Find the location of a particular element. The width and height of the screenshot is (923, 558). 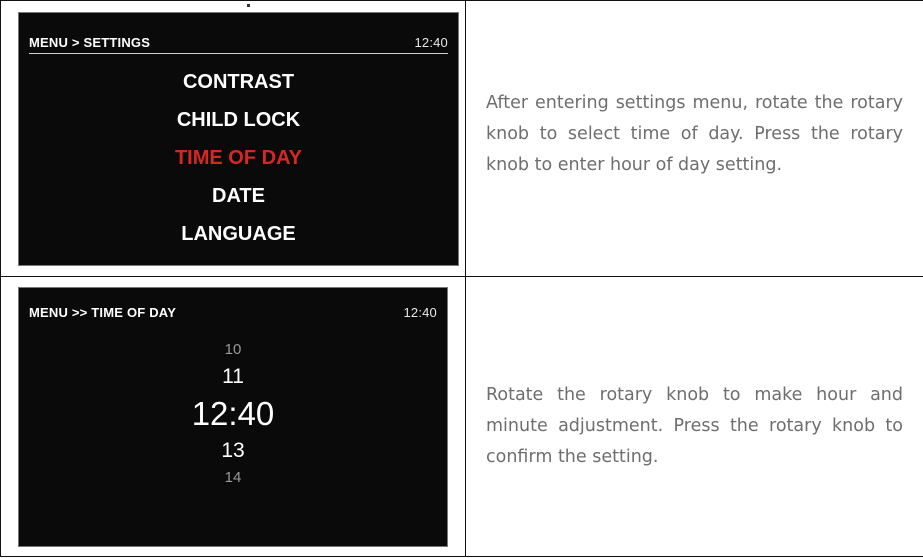

menu-item-language: LANGUAGE is located at coordinates (238, 233).